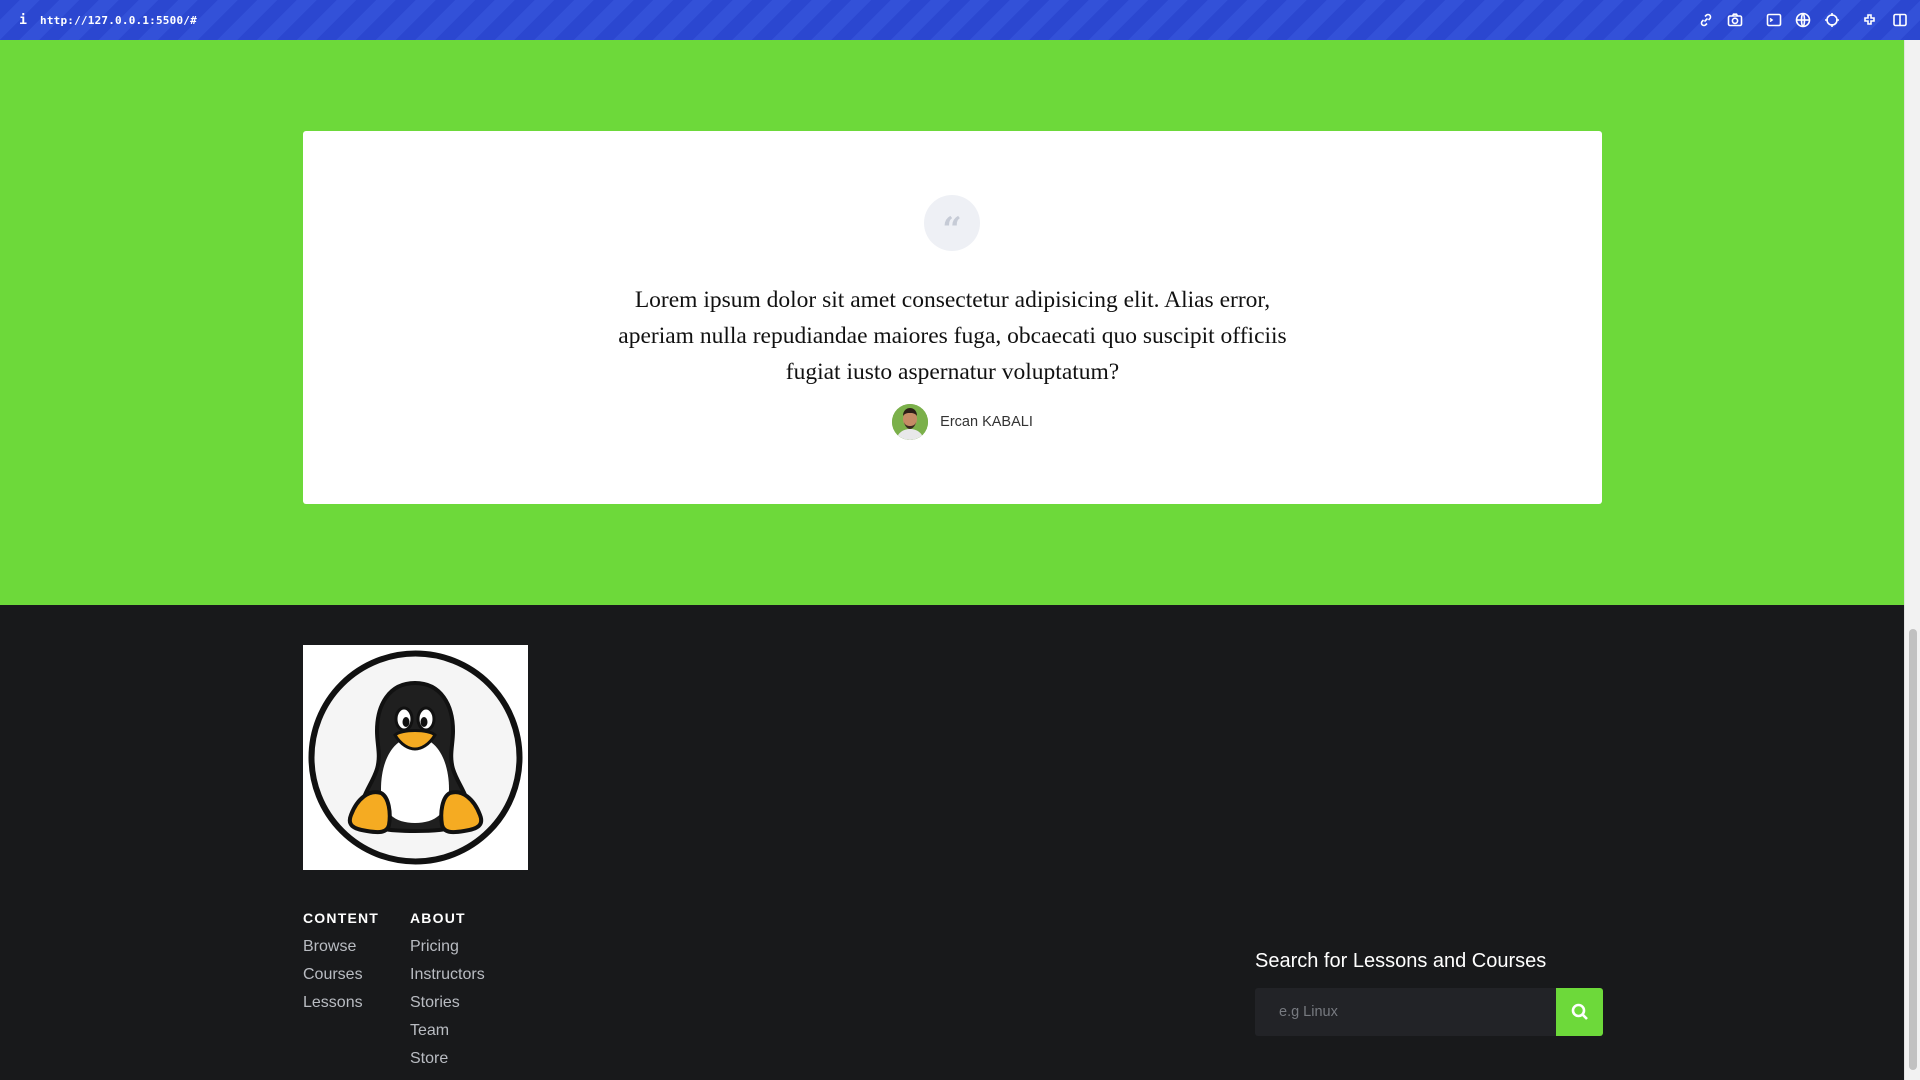  Describe the element at coordinates (341, 918) in the screenshot. I see `footer-content-title: CONTENT` at that location.